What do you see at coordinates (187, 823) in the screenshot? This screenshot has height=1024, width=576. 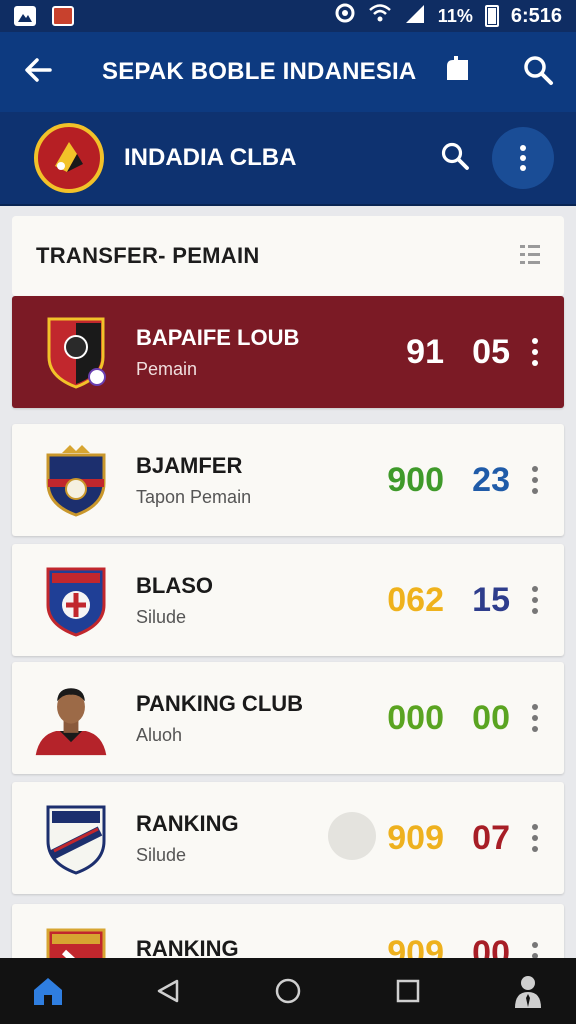 I see `row-title: RANKING` at bounding box center [187, 823].